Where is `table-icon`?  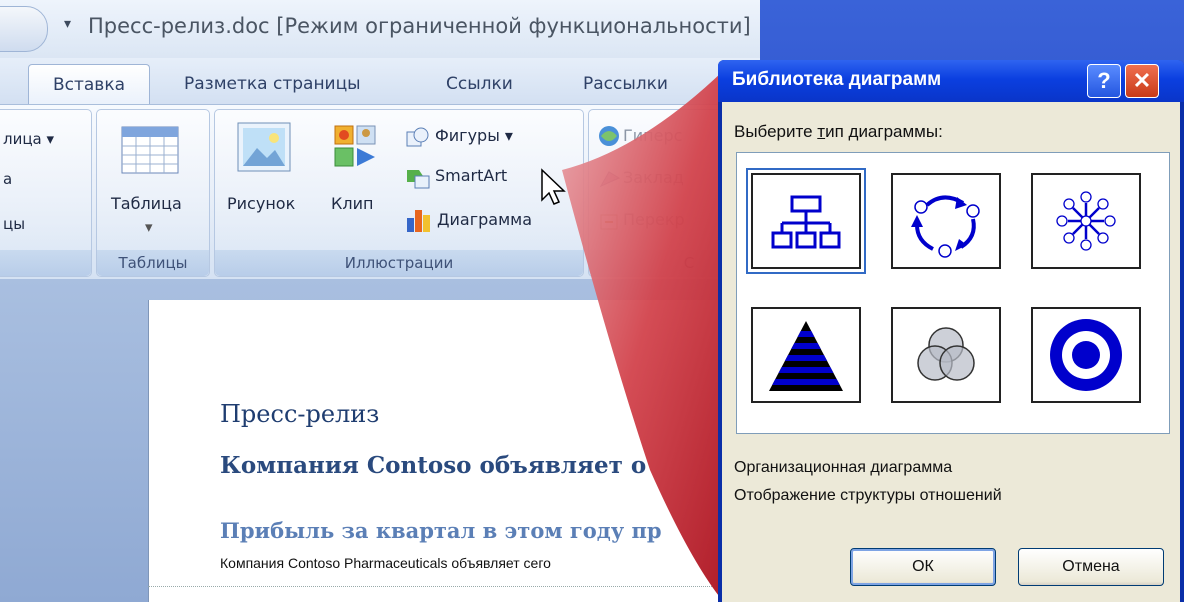
table-icon is located at coordinates (150, 150).